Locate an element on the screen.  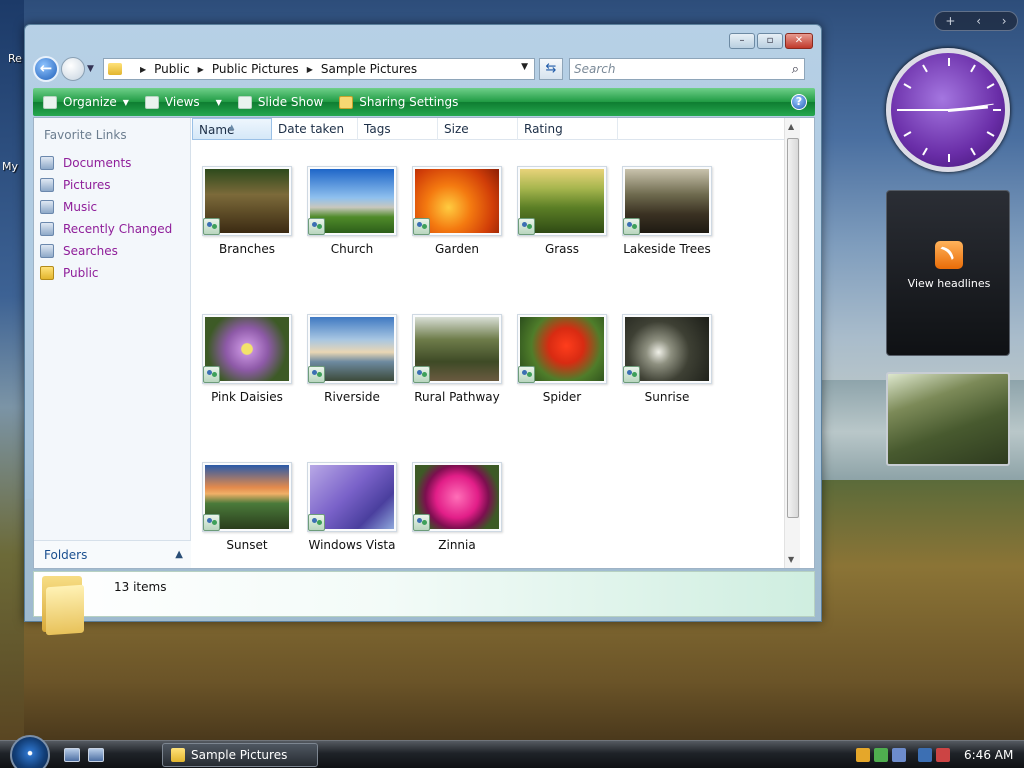
taskbar-button-label: Sample Pictures is located at coordinates (239, 755).